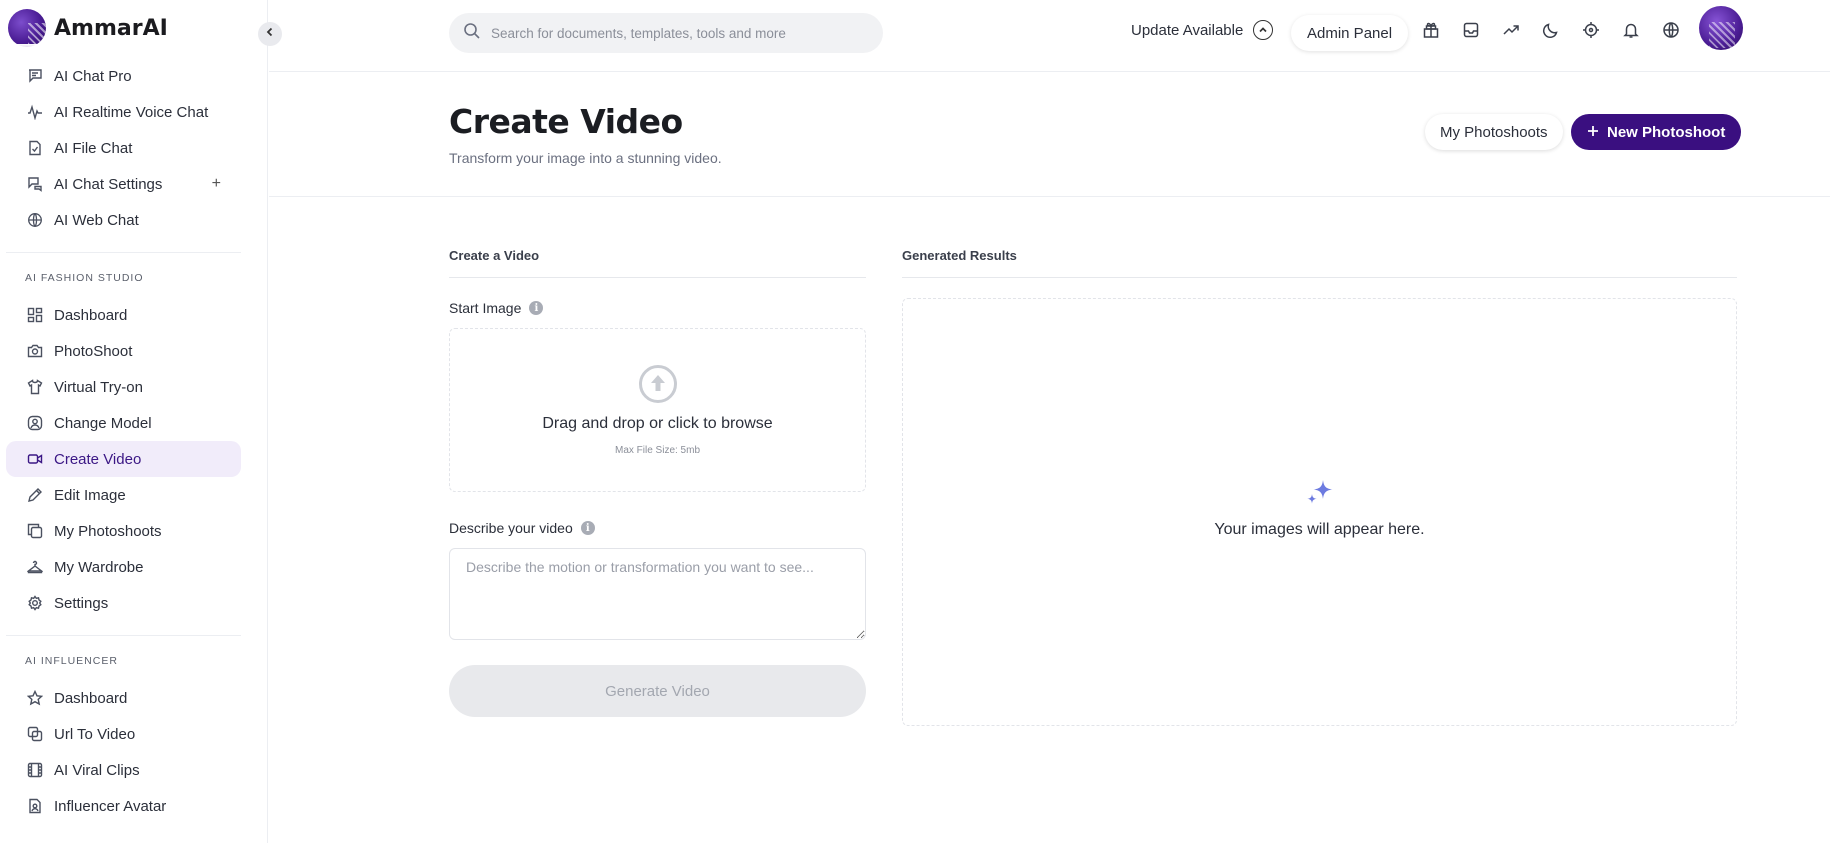 The image size is (1830, 843). What do you see at coordinates (35, 423) in the screenshot?
I see `user-circle-icon` at bounding box center [35, 423].